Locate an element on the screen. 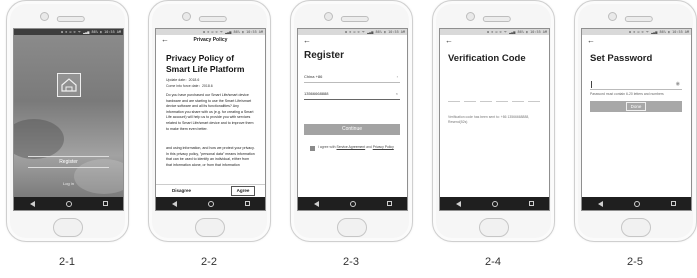  privacy-policy-link: Privacy Policy is located at coordinates (383, 147).